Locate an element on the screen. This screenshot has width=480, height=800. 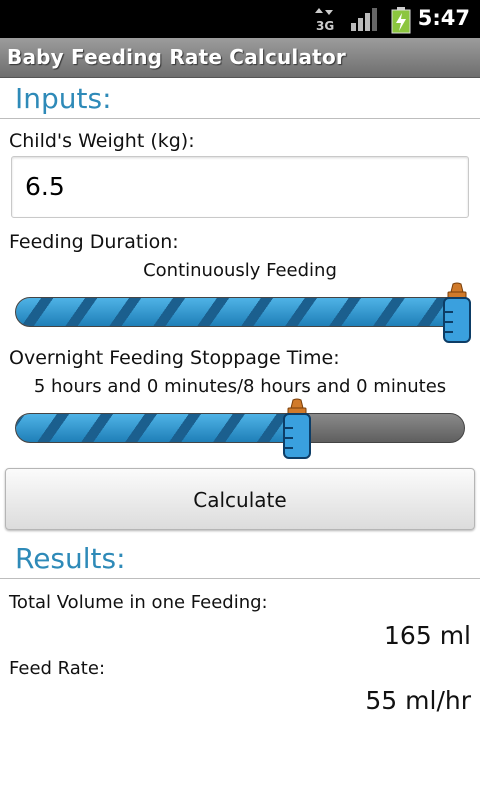
results-header: Results: is located at coordinates (70, 558).